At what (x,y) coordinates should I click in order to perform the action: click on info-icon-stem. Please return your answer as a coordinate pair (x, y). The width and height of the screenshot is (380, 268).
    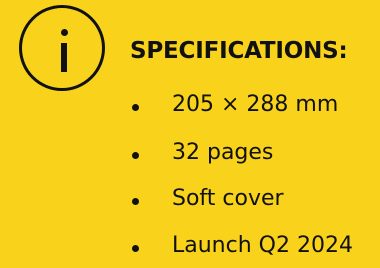
    Looking at the image, I should click on (64, 57).